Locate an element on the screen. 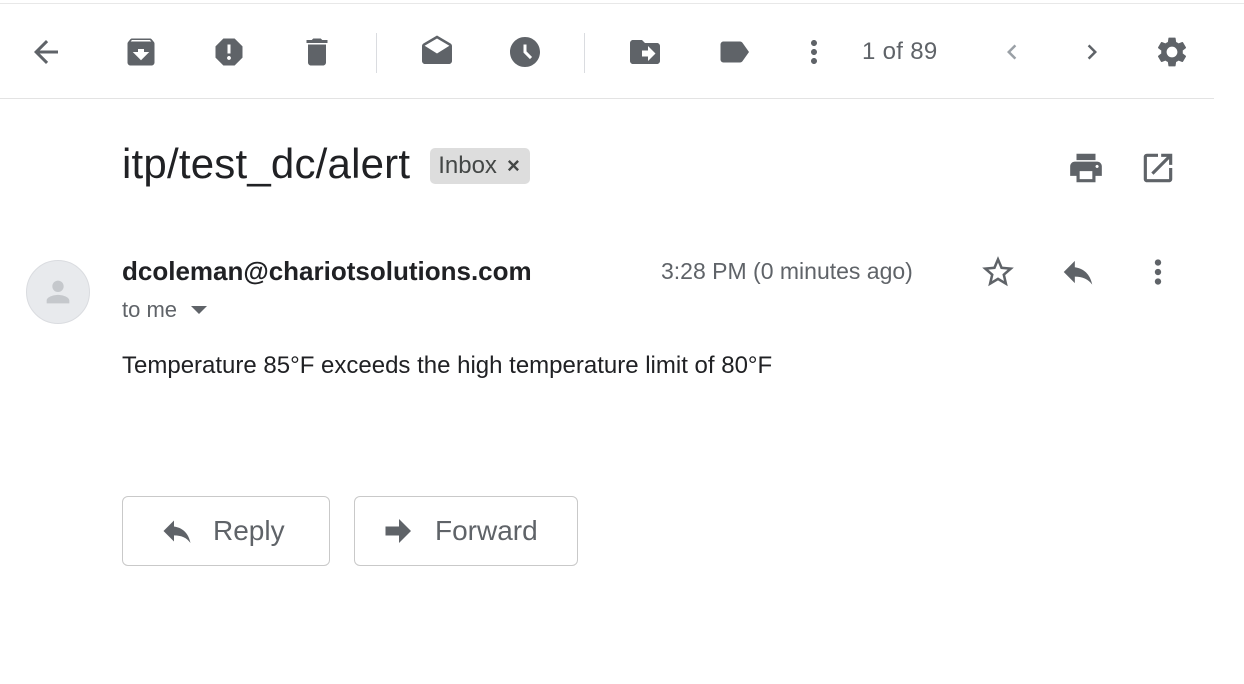 The image size is (1244, 684). star-button is located at coordinates (998, 272).